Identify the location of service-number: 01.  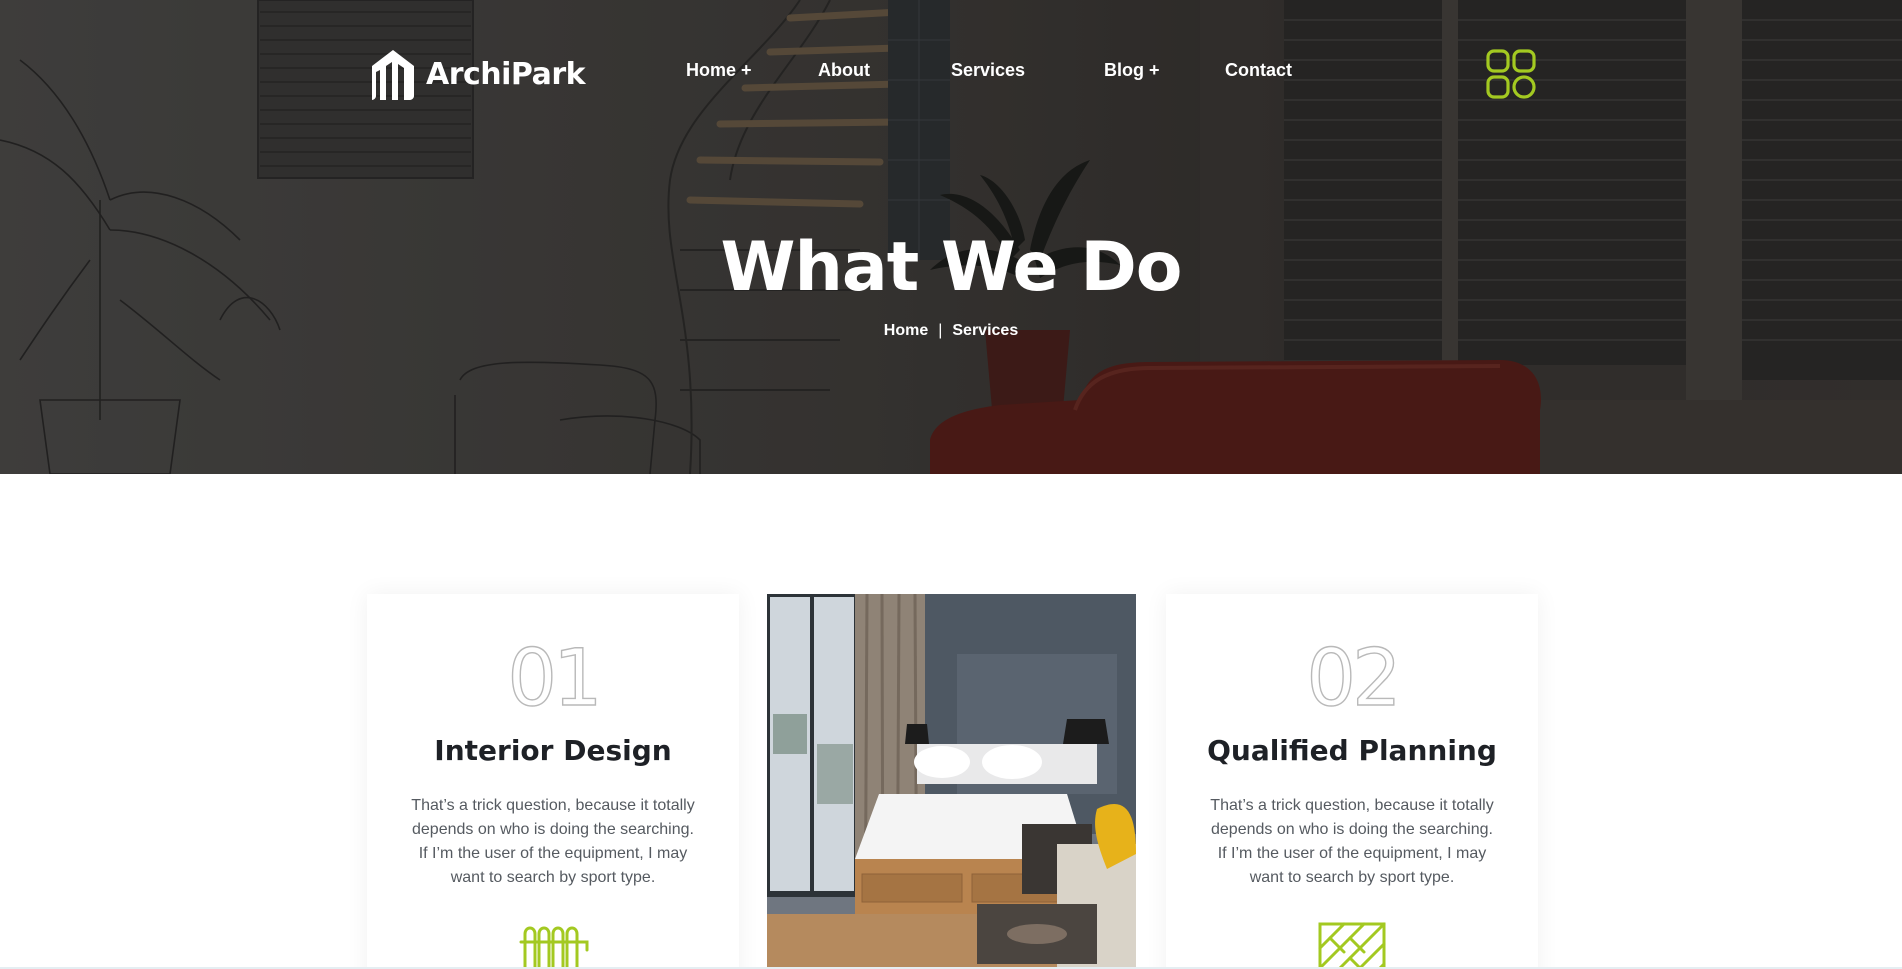
(555, 679).